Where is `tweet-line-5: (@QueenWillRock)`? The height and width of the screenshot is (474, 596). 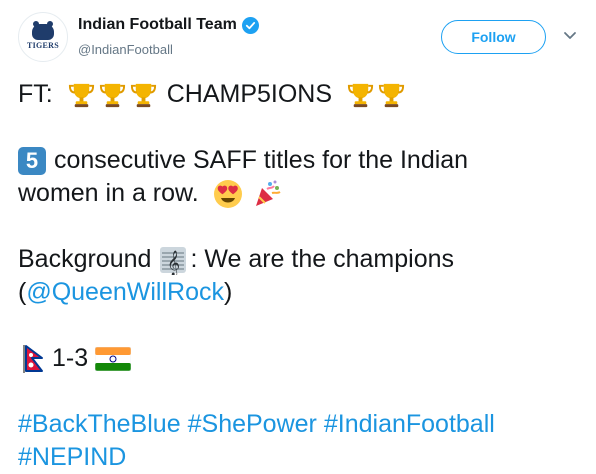
tweet-line-5: (@QueenWillRock) is located at coordinates (303, 292).